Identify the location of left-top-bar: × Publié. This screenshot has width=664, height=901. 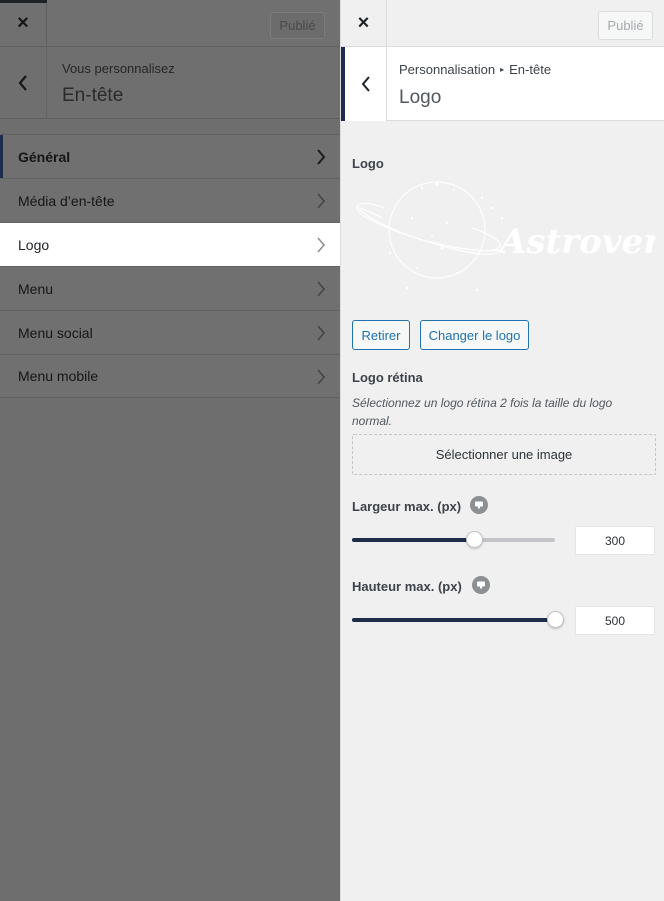
(170, 23).